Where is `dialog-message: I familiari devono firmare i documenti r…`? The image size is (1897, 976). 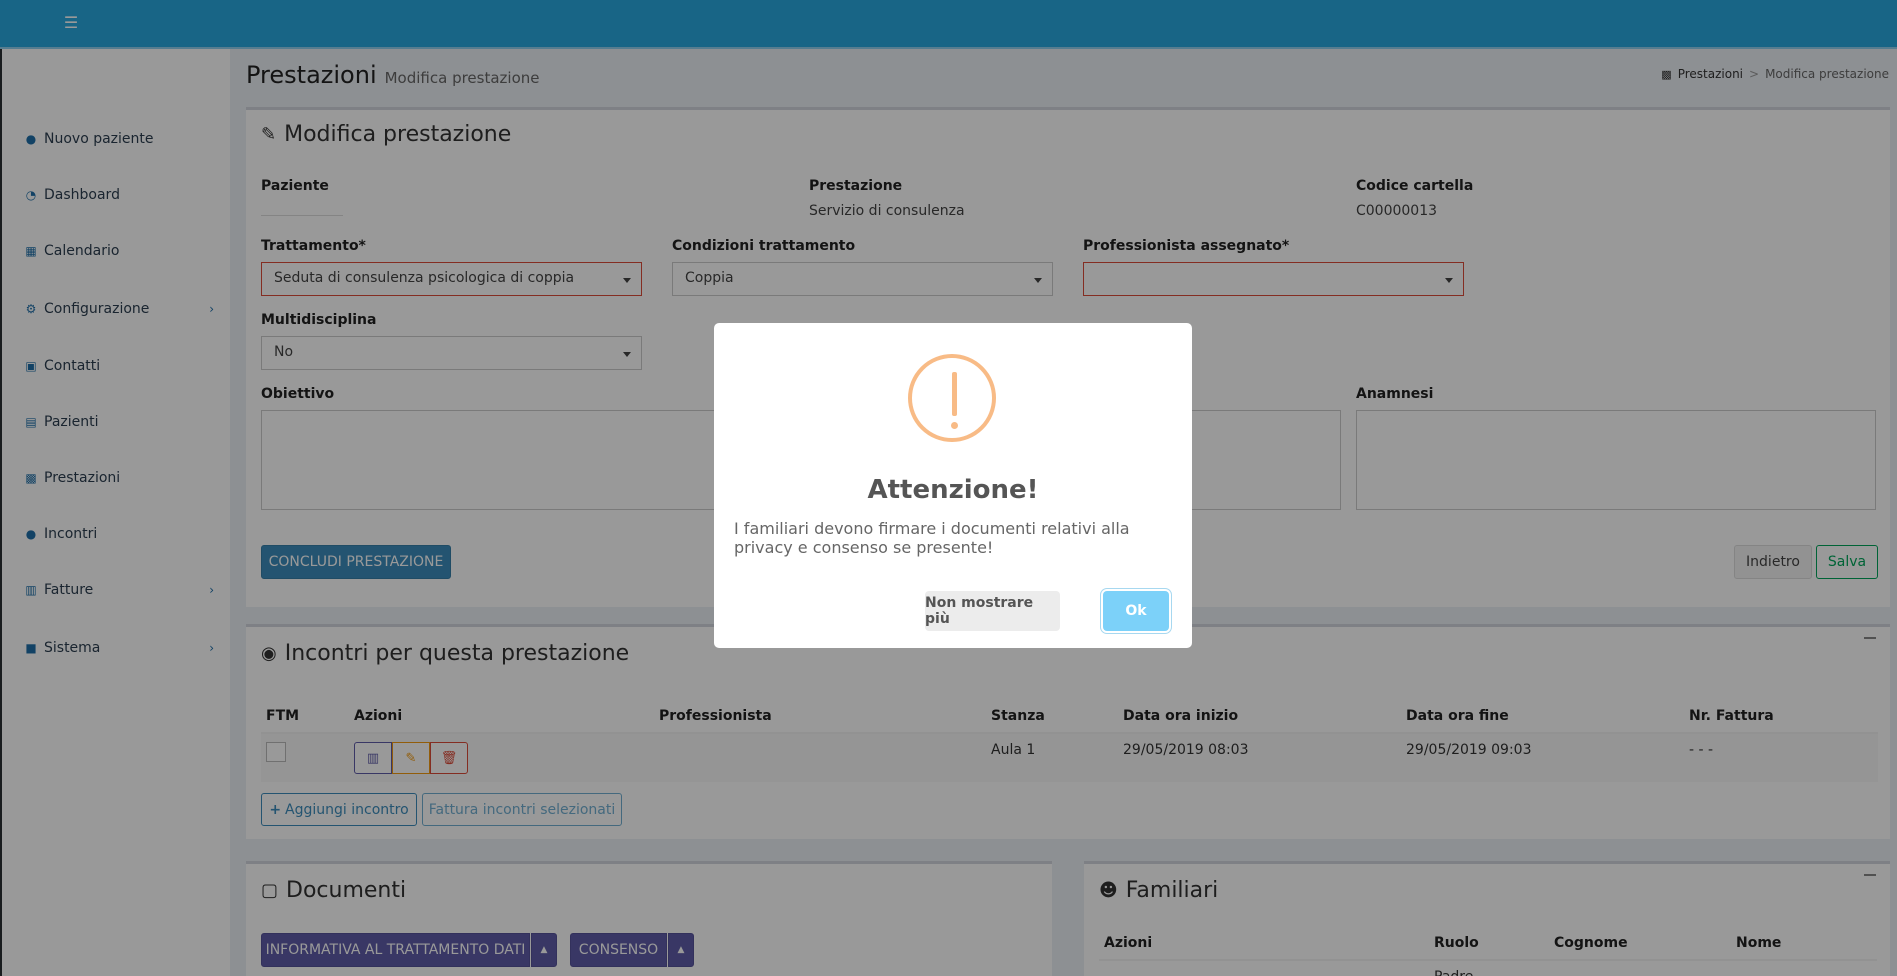
dialog-message: I familiari devono firmare i documenti r… is located at coordinates (932, 538).